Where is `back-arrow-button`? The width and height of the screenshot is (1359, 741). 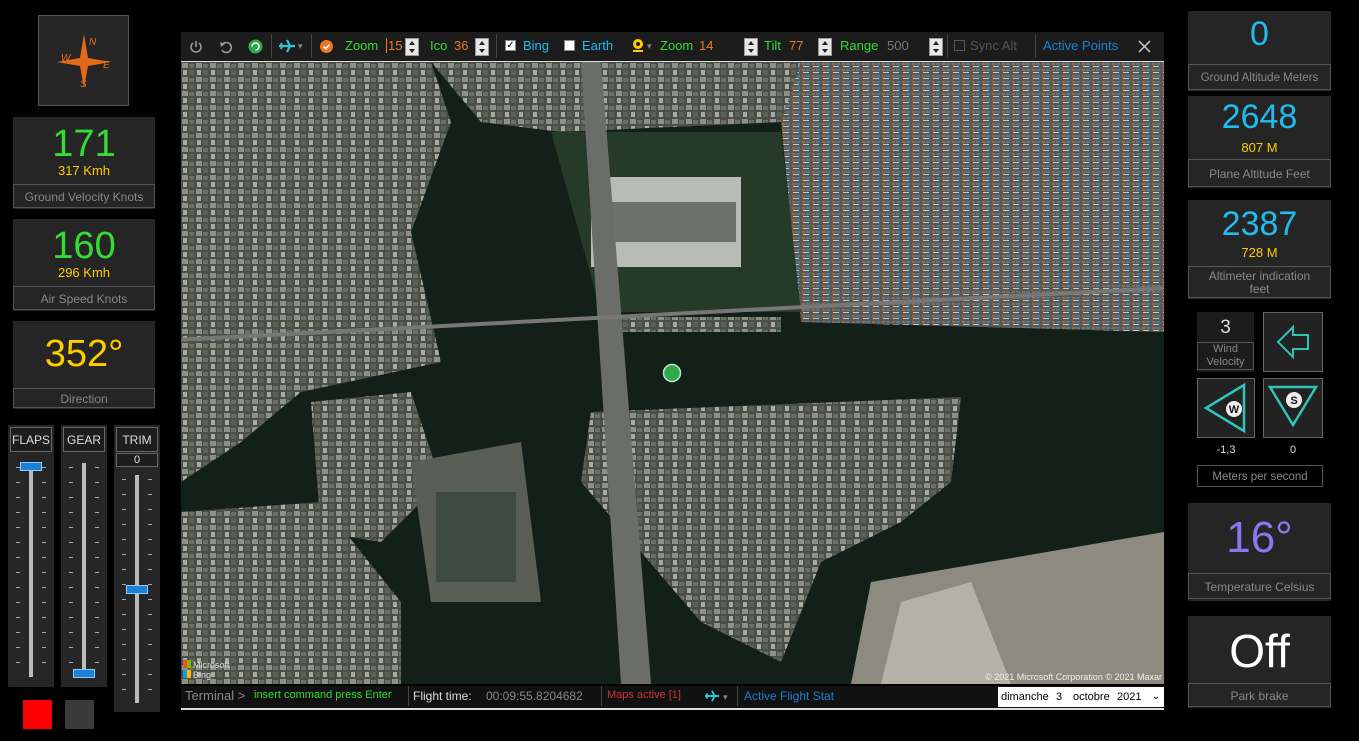
back-arrow-button is located at coordinates (1293, 342).